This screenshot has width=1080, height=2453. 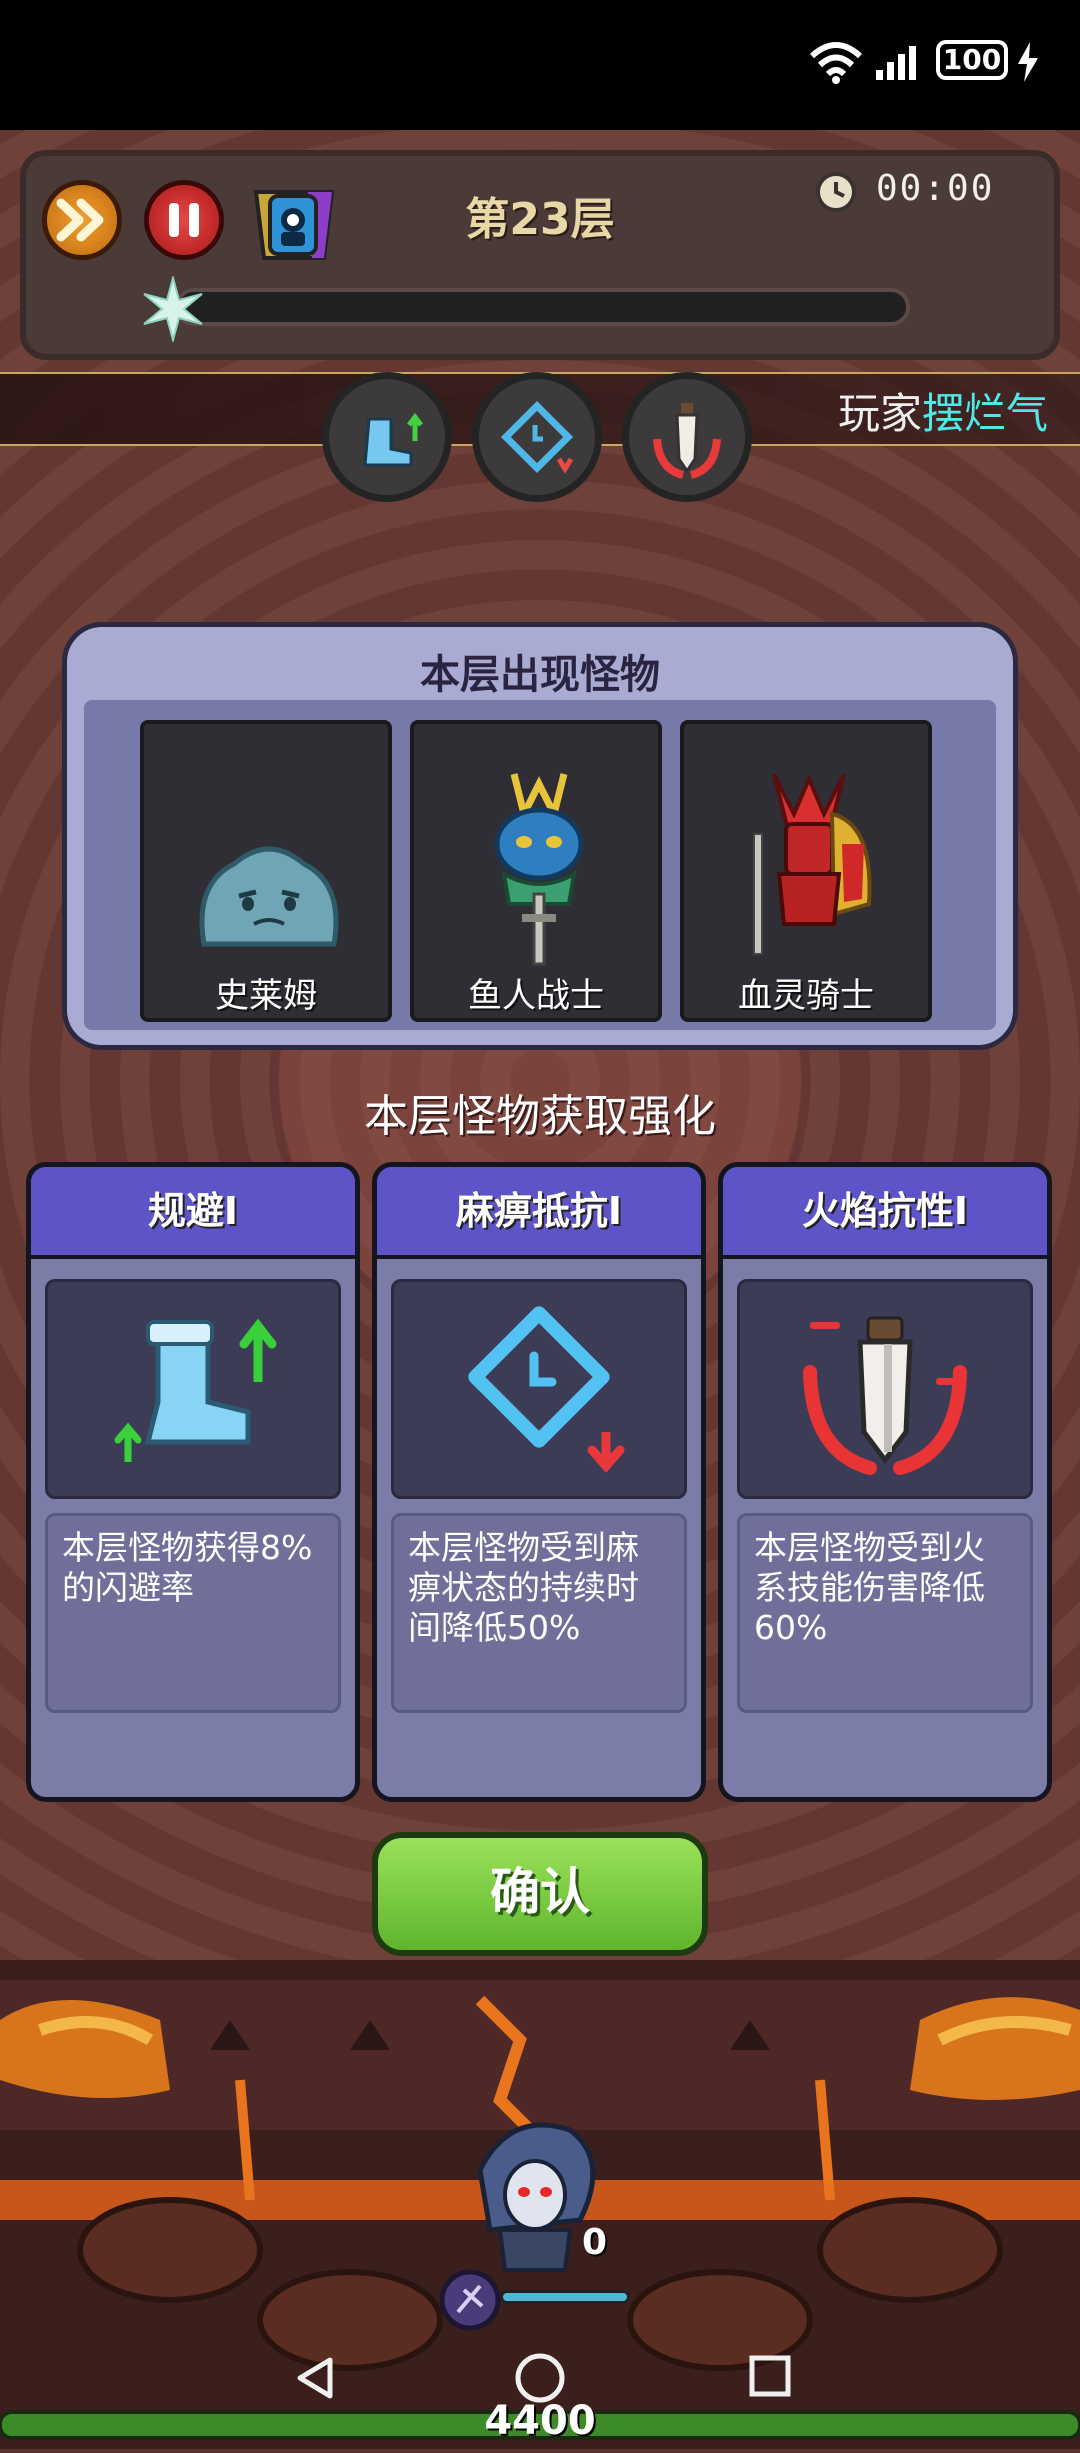 I want to click on monster-card-blood-knight: 血灵骑士, so click(x=806, y=871).